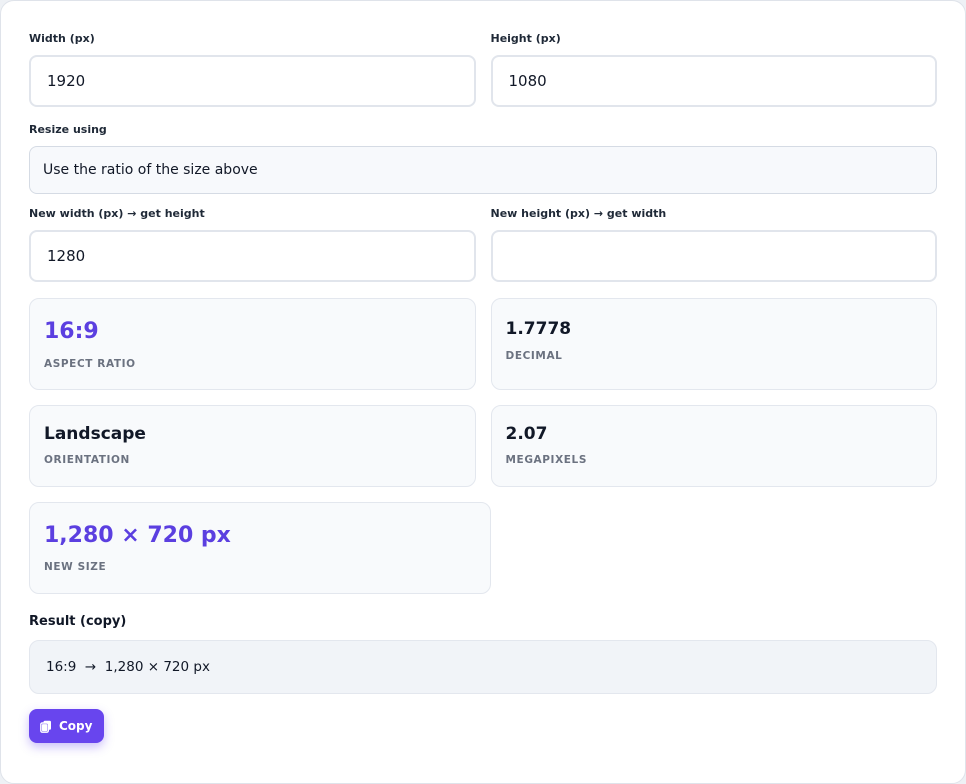  What do you see at coordinates (713, 446) in the screenshot?
I see `megapixels-card: 2.07 MEGAPIXELS` at bounding box center [713, 446].